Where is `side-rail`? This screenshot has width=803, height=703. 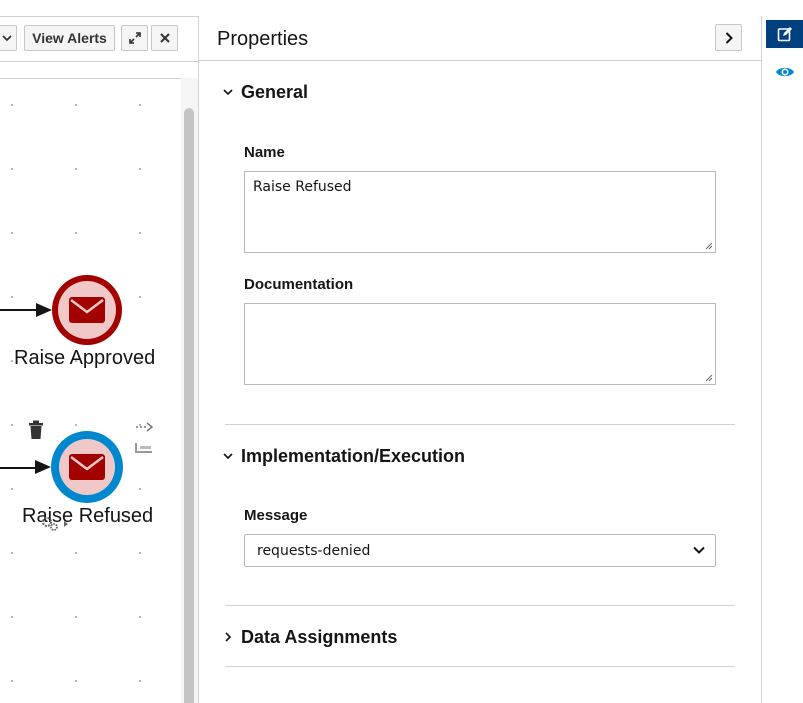 side-rail is located at coordinates (782, 359).